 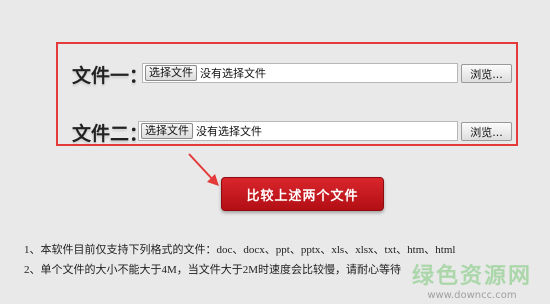 What do you see at coordinates (110, 134) in the screenshot?
I see `file-2-label: 文件二：` at bounding box center [110, 134].